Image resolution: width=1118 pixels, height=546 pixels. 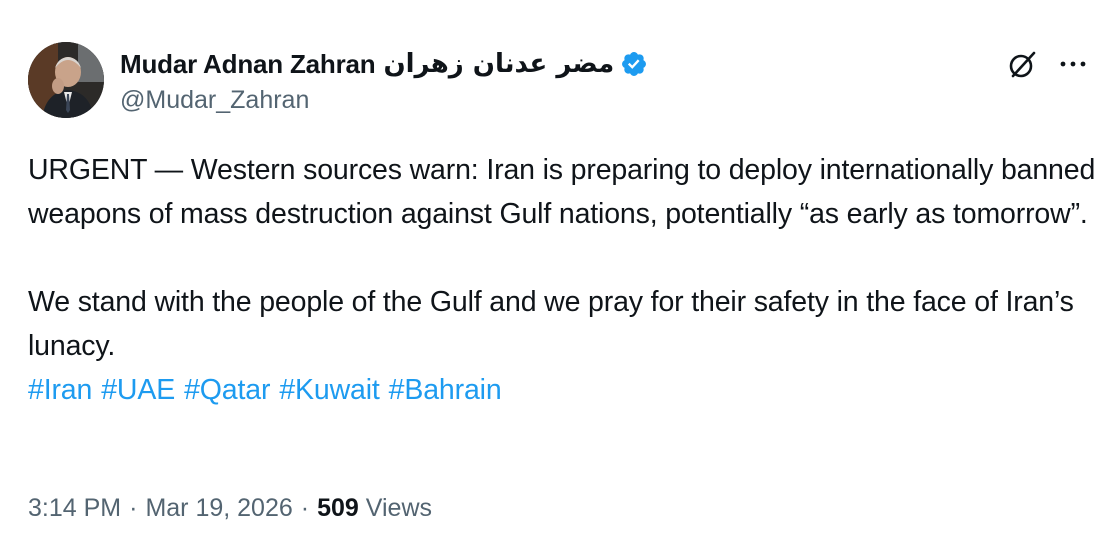 I want to click on hashtag-link: #Qatar, so click(x=227, y=390).